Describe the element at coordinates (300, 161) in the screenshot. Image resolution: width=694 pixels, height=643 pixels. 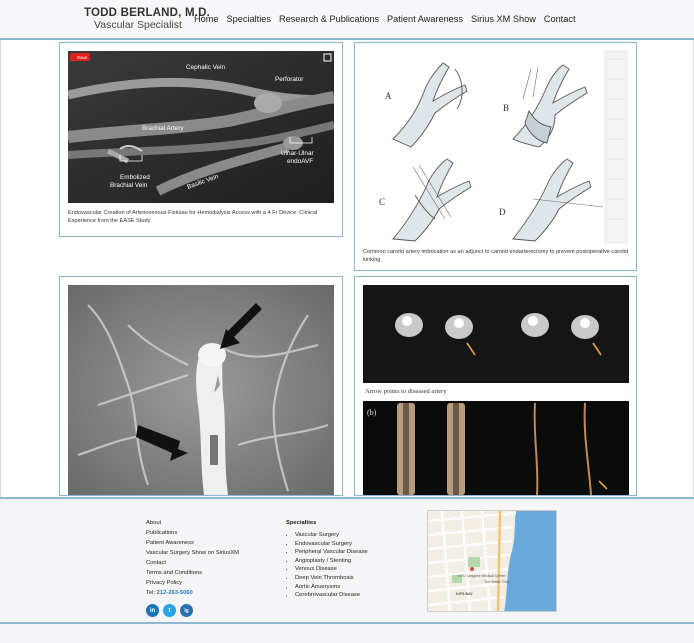
I see `label-endoavf: endoAVF` at that location.